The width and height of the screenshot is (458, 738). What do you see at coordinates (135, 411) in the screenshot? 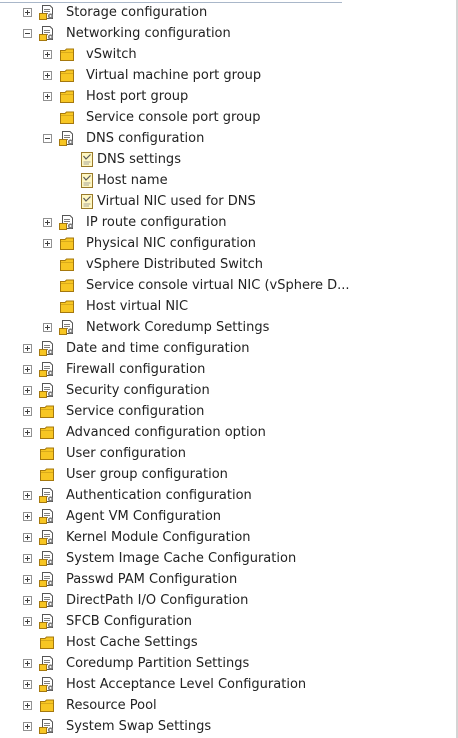
I see `tree-node-label: Service configuration` at bounding box center [135, 411].